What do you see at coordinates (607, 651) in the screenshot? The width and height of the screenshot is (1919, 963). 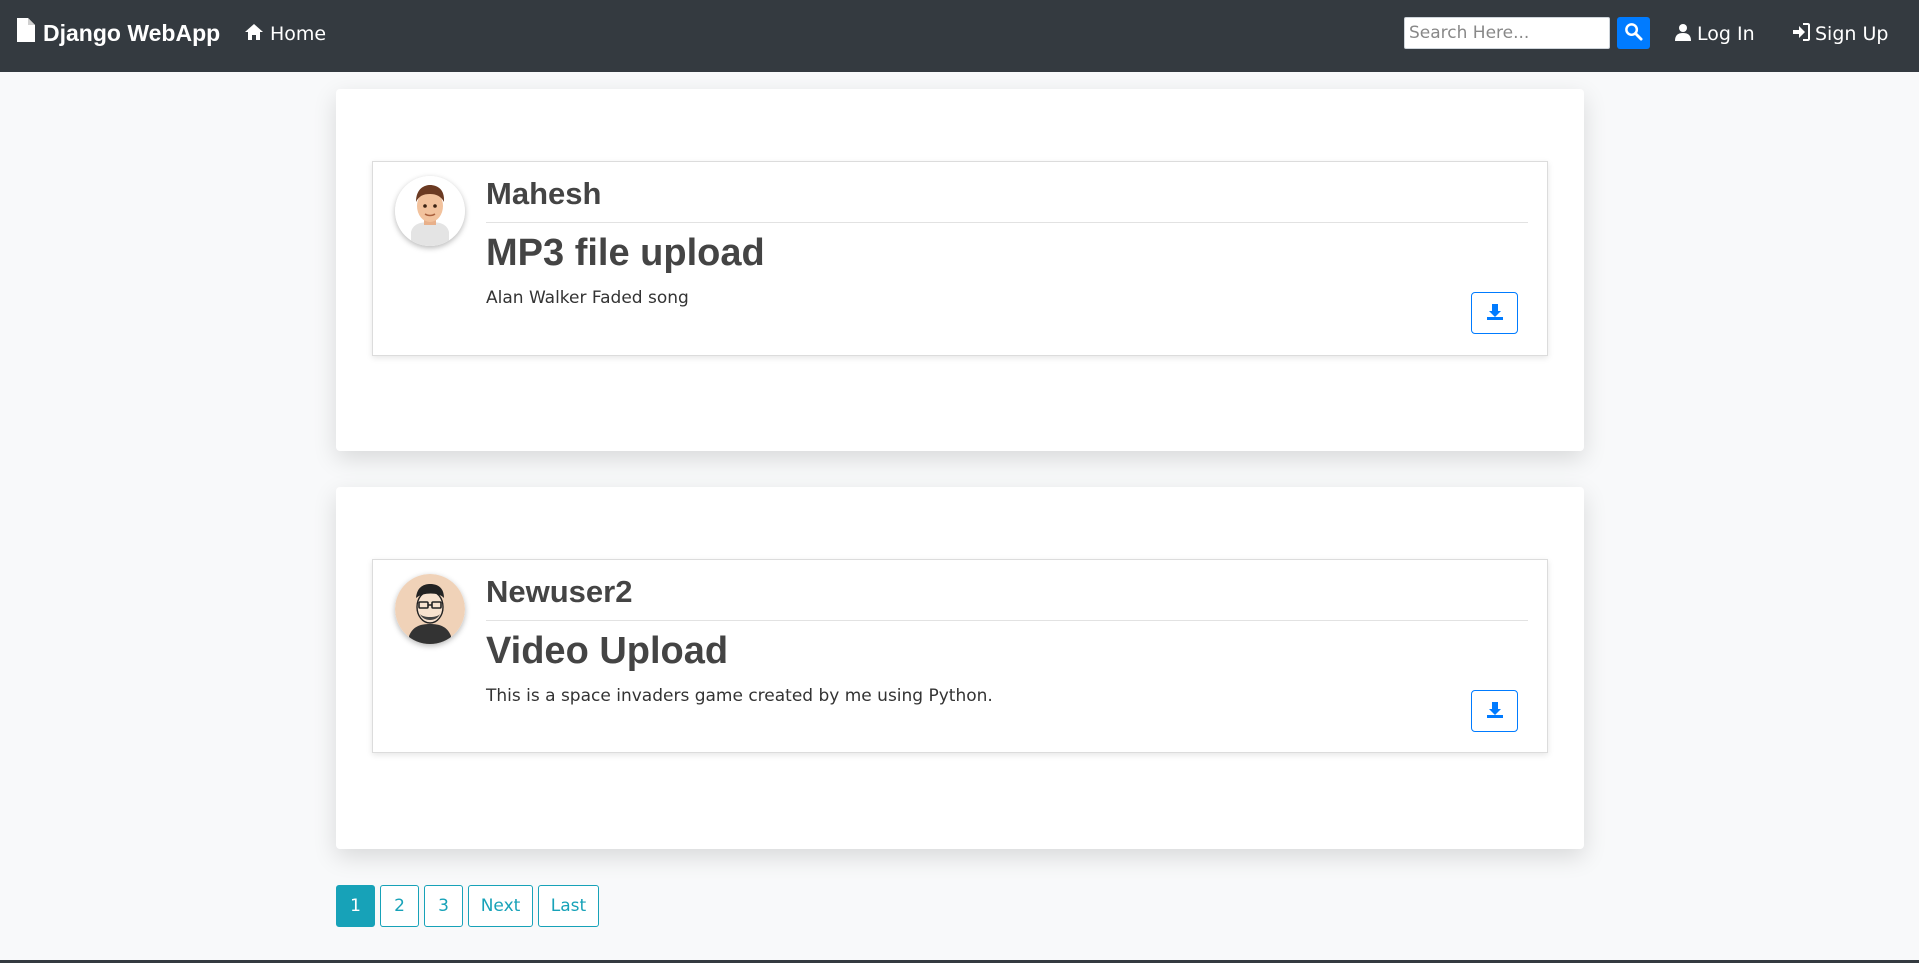 I see `post-title: Video Upload` at bounding box center [607, 651].